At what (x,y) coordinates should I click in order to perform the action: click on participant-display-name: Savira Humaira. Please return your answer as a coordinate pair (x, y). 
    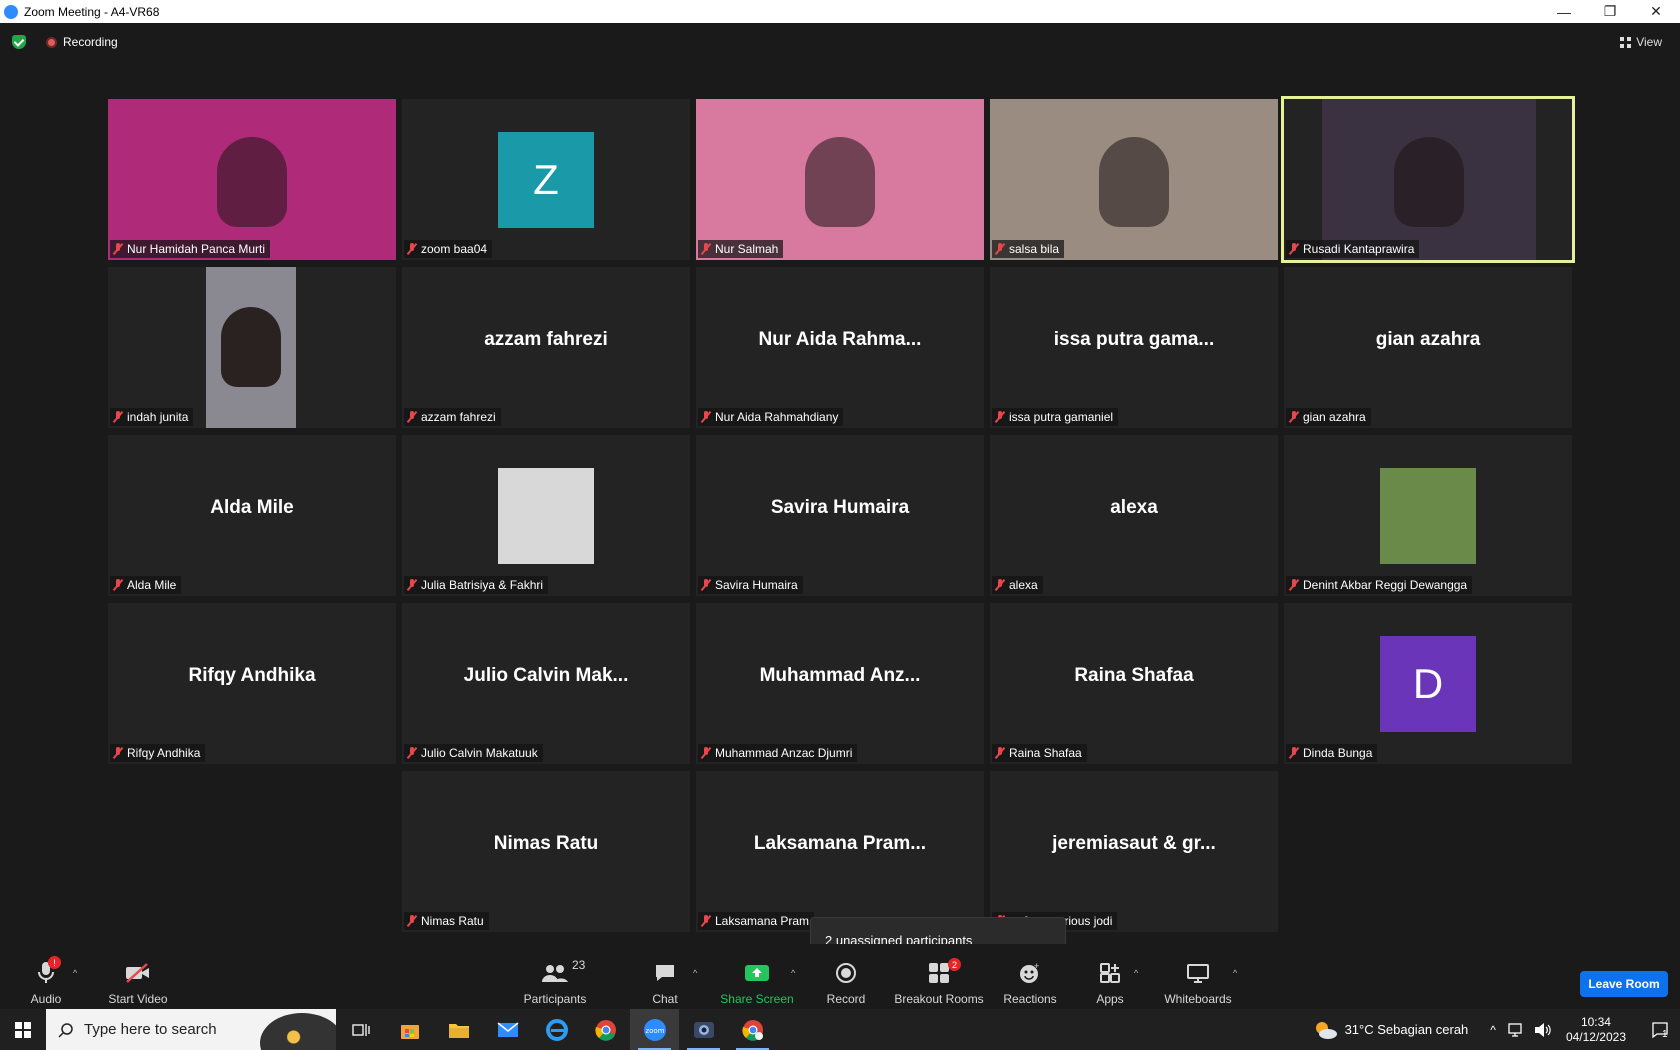
    Looking at the image, I should click on (840, 507).